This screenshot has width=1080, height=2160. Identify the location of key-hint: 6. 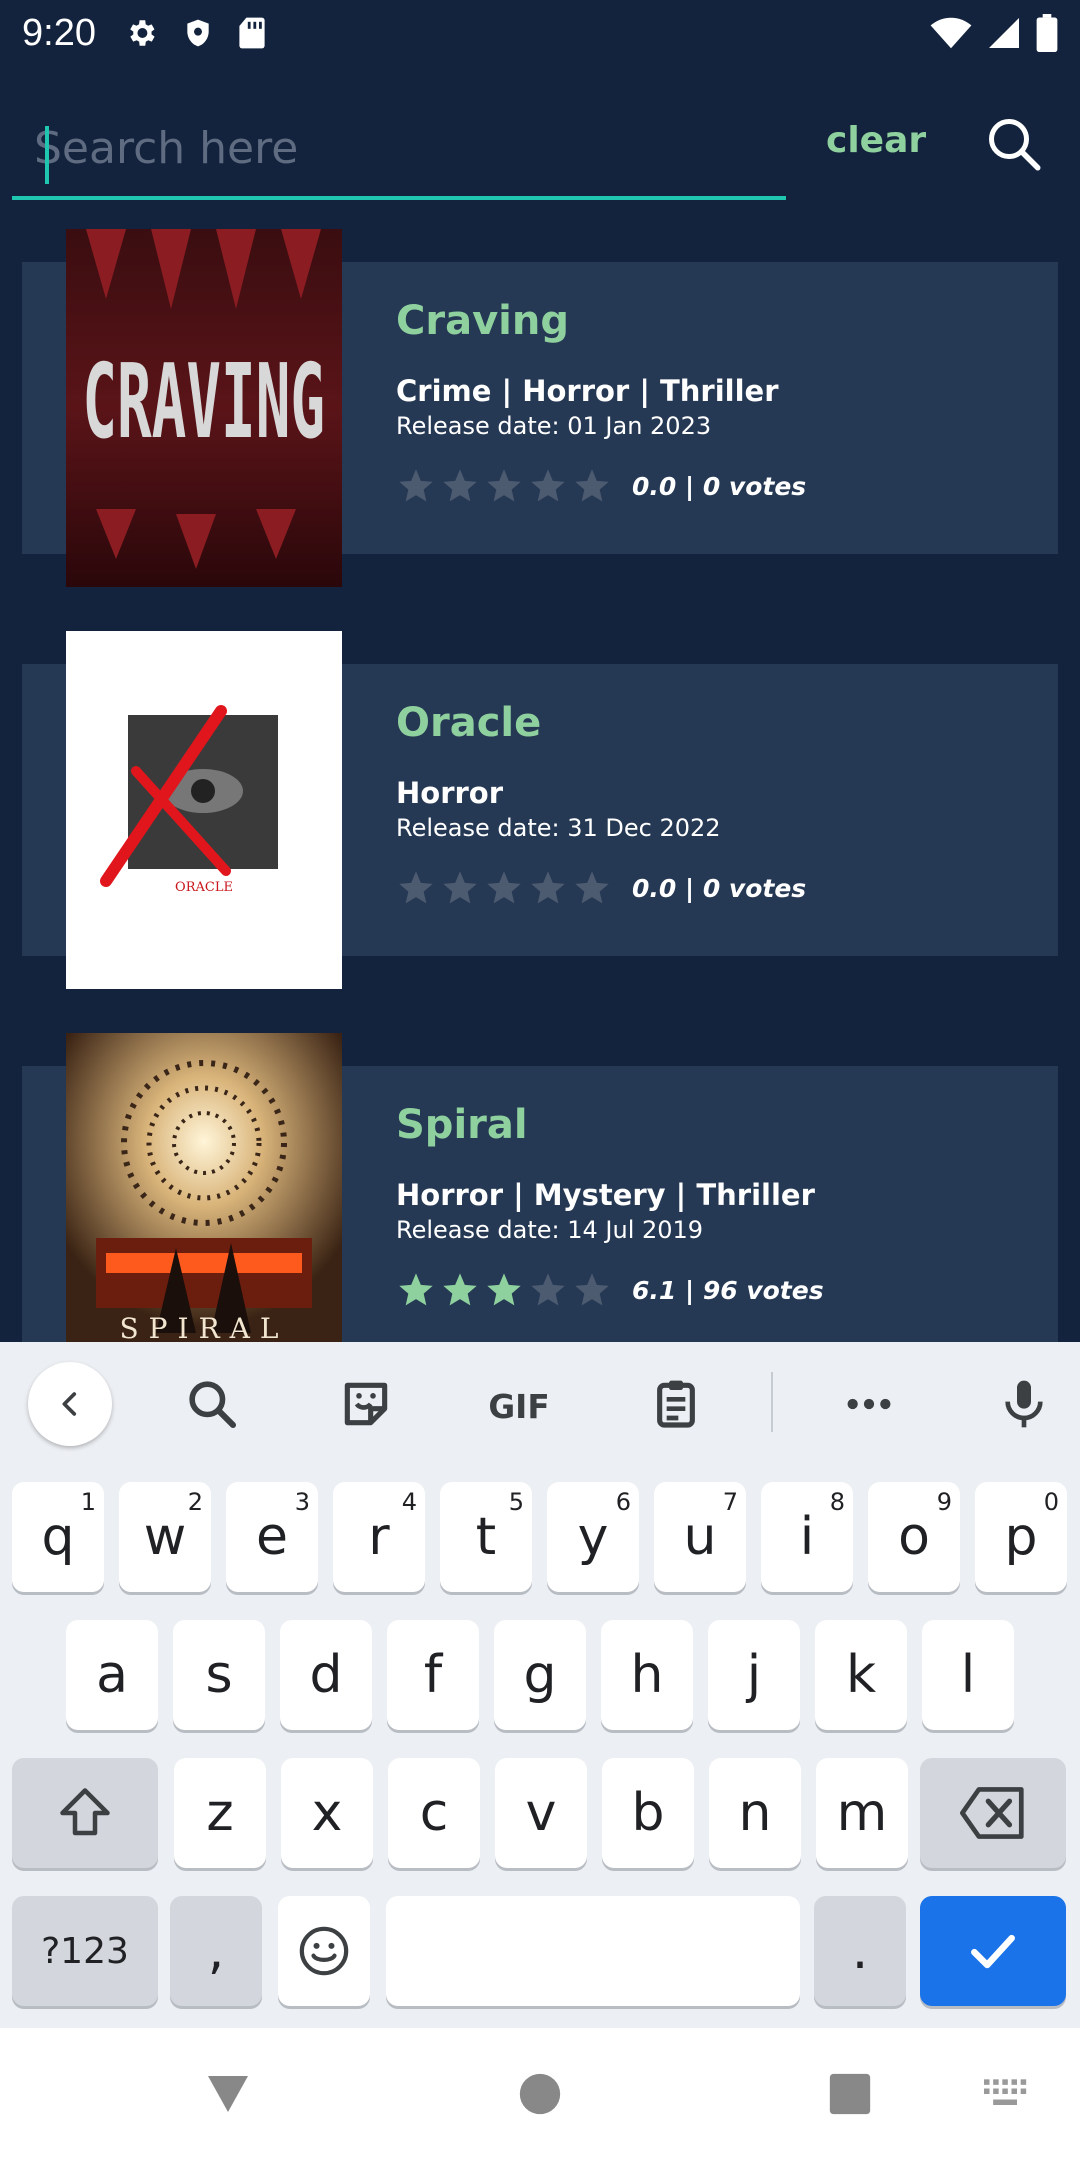
(623, 1502).